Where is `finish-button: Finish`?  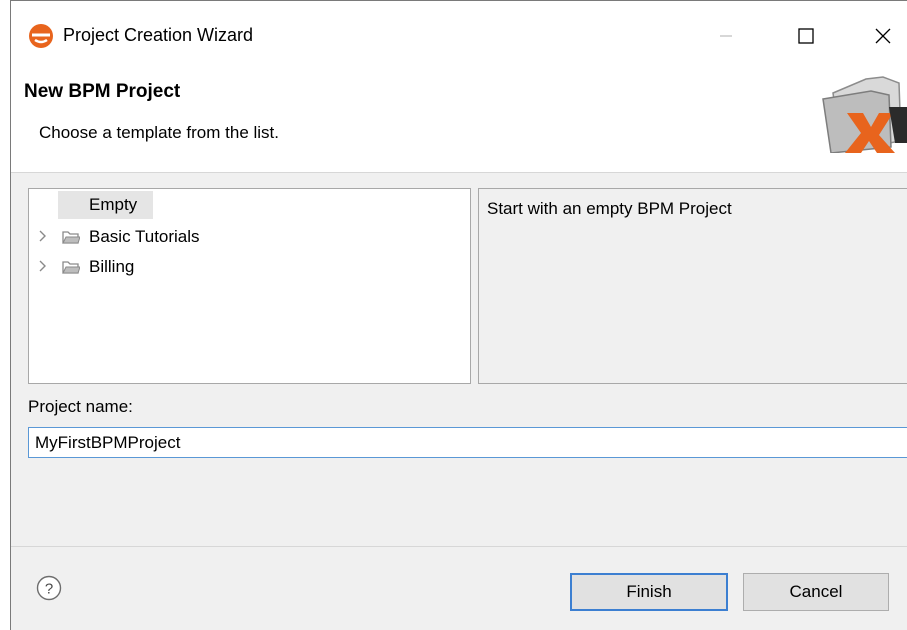 finish-button: Finish is located at coordinates (649, 592).